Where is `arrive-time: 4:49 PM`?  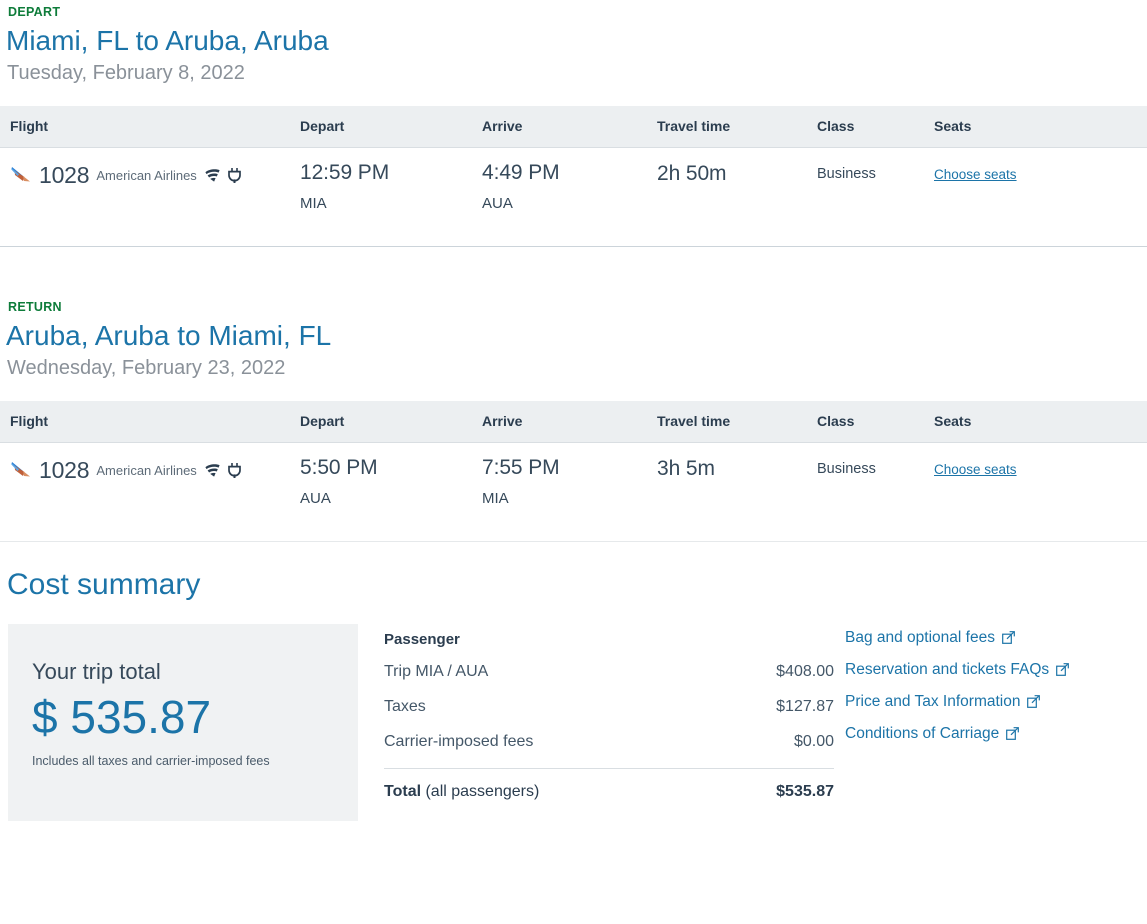
arrive-time: 4:49 PM is located at coordinates (521, 172).